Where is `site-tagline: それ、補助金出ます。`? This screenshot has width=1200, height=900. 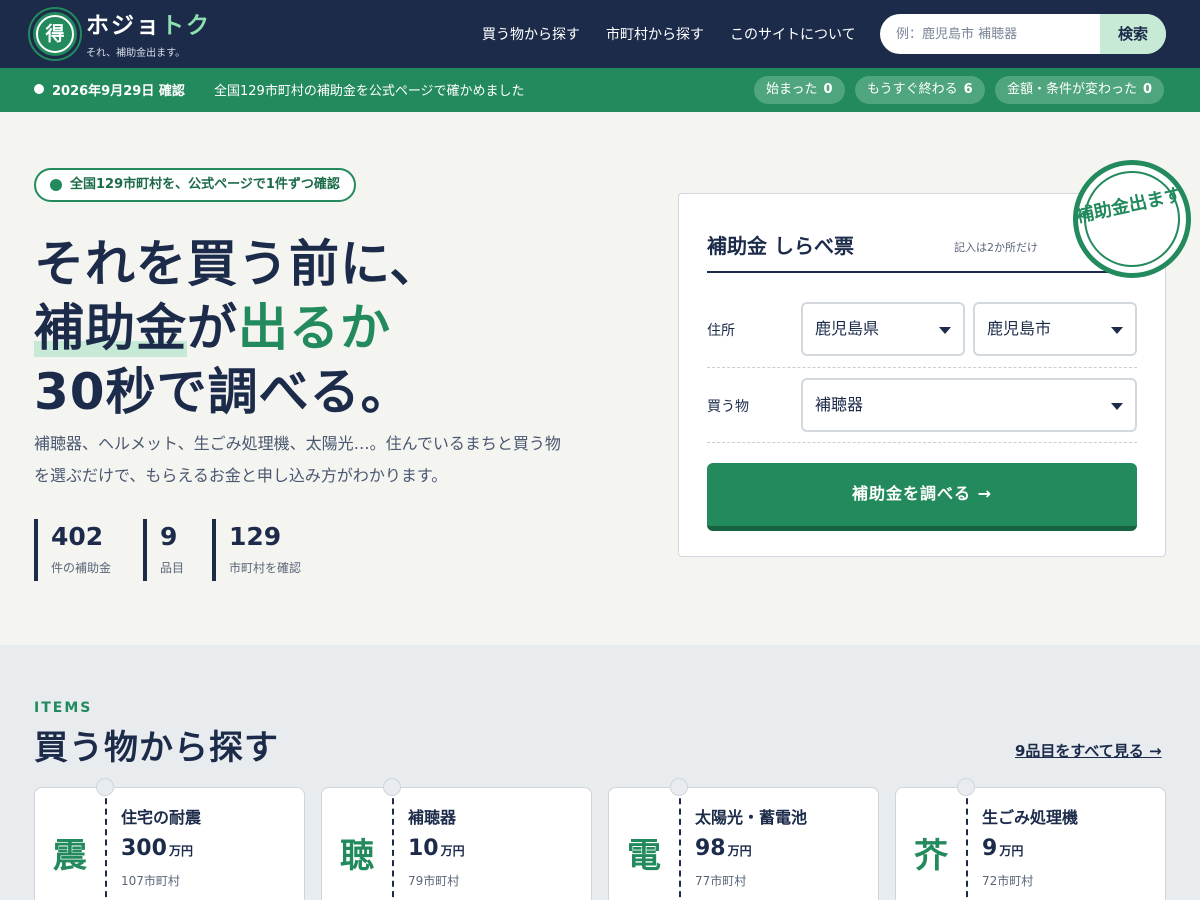 site-tagline: それ、補助金出ます。 is located at coordinates (136, 53).